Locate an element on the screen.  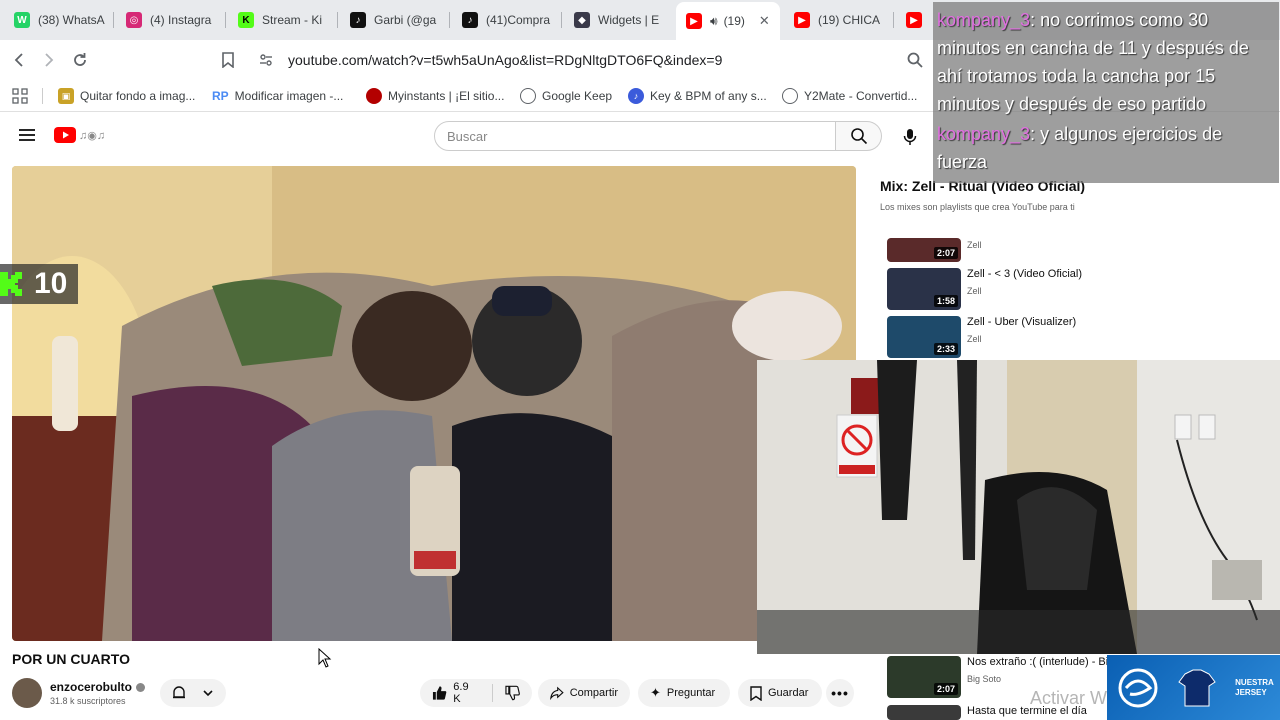
arrow-right-icon is located at coordinates (49, 60).